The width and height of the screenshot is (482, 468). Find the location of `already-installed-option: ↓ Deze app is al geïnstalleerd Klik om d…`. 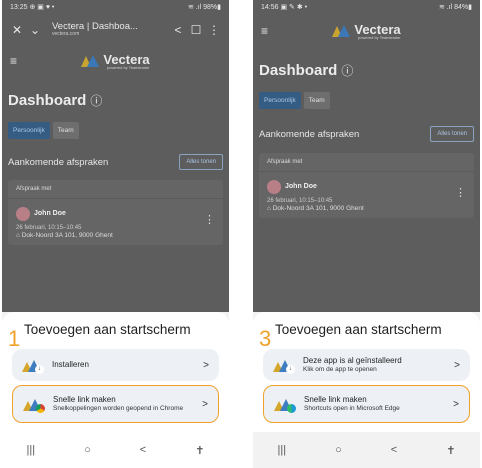

already-installed-option: ↓ Deze app is al geïnstalleerd Klik om d… is located at coordinates (366, 365).